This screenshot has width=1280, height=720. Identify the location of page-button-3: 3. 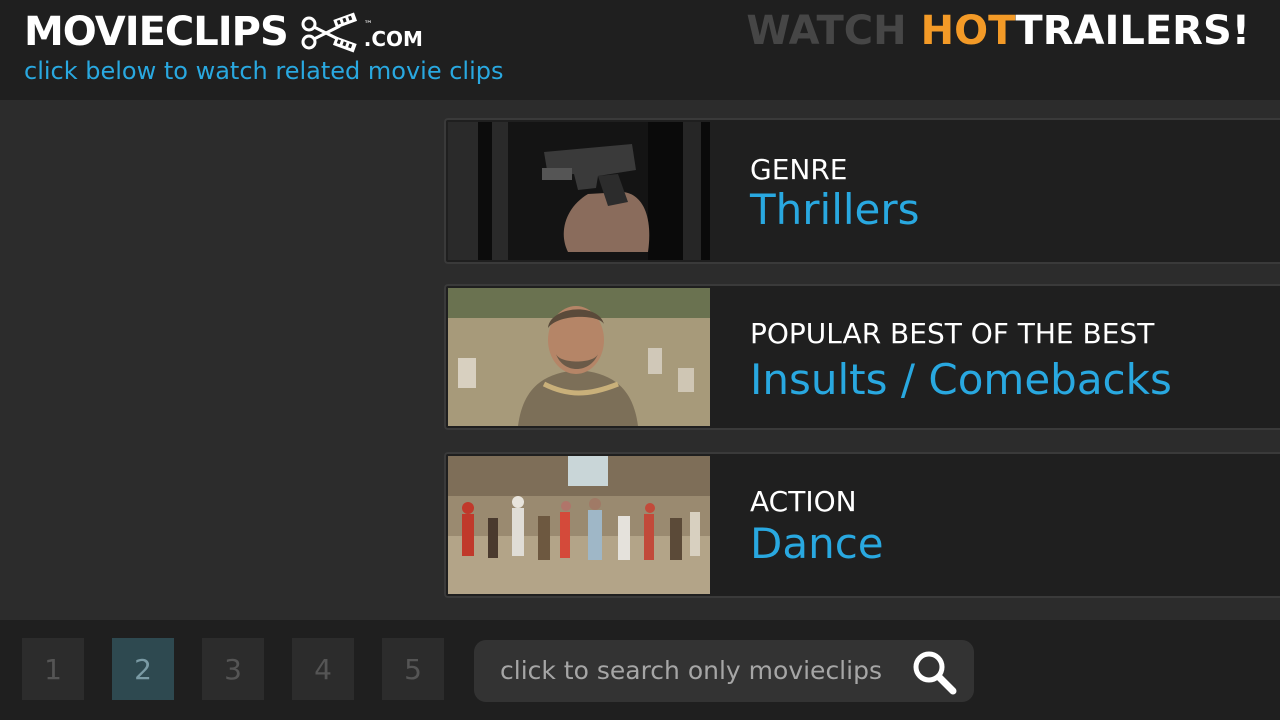
(233, 669).